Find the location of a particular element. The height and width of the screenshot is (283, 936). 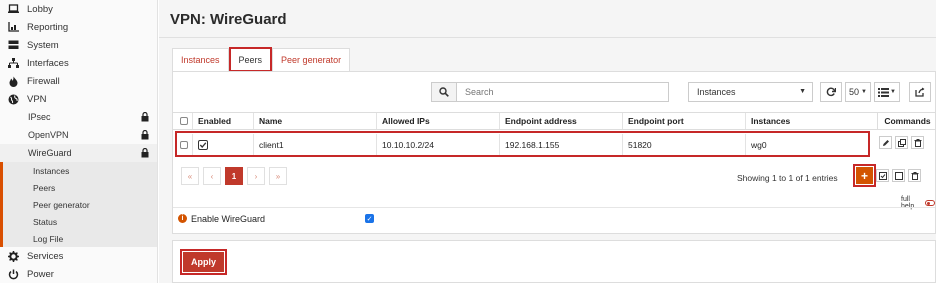

globe-icon is located at coordinates (13, 99).